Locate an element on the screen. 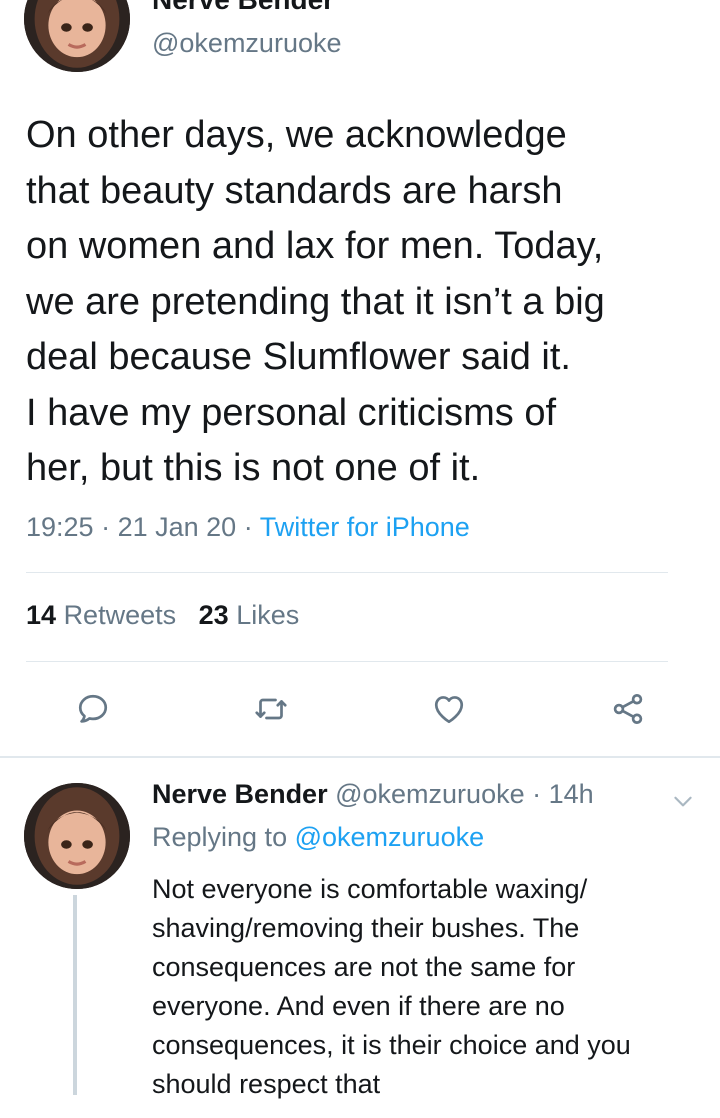 Image resolution: width=720 pixels, height=1118 pixels. chevron-down-icon is located at coordinates (683, 801).